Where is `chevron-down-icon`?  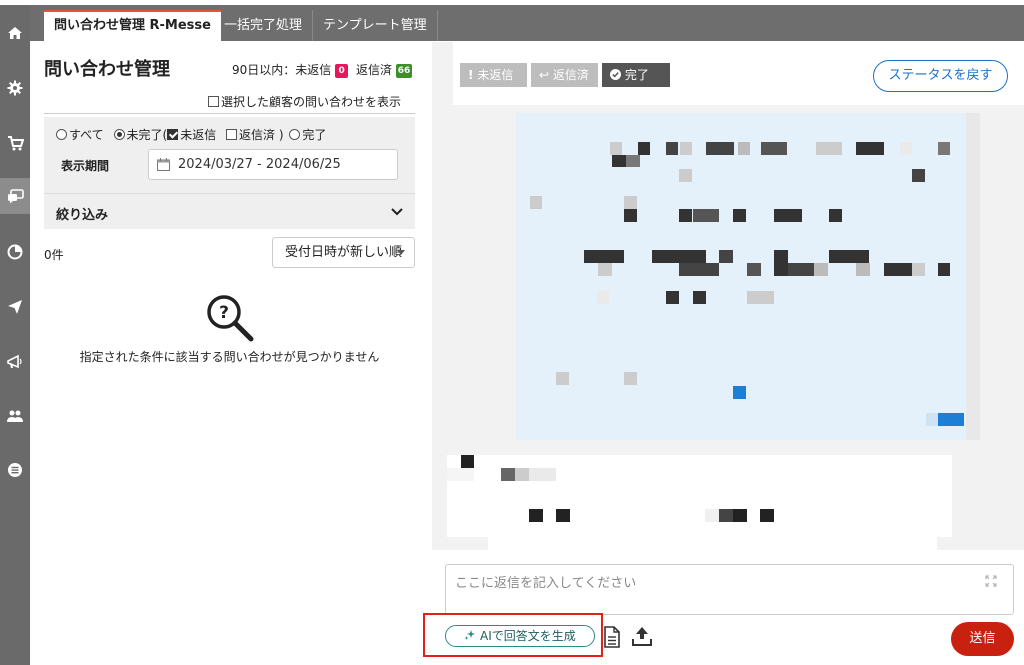 chevron-down-icon is located at coordinates (397, 212).